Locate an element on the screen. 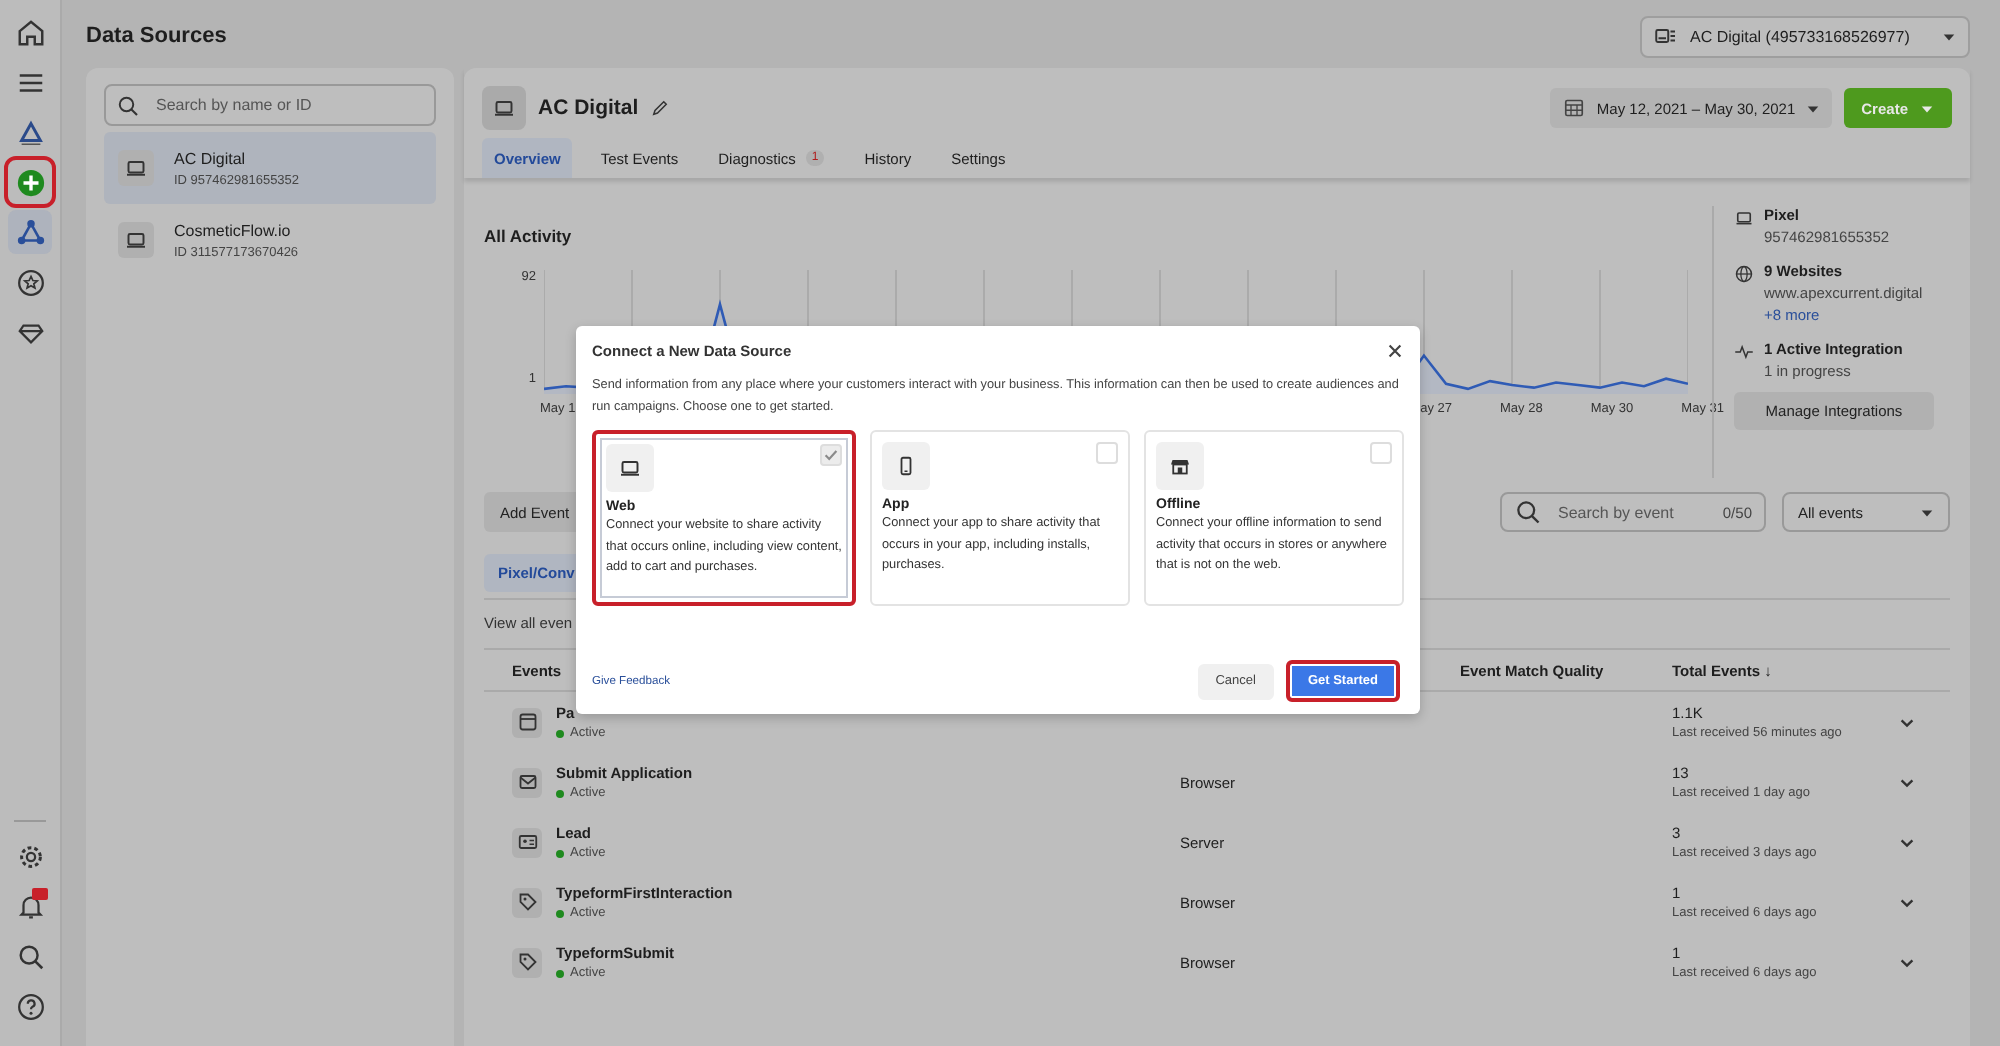 The height and width of the screenshot is (1046, 2000). account-icon is located at coordinates (1666, 36).